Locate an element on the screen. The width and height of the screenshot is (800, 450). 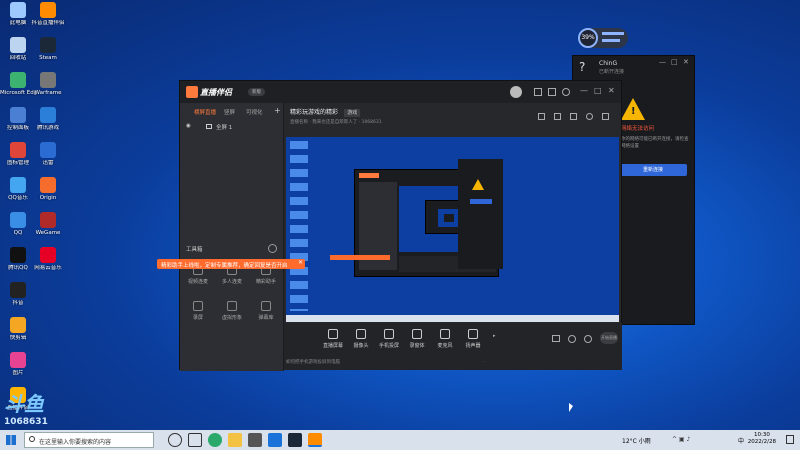
source-label: 直播屏幕 is located at coordinates (332, 346).